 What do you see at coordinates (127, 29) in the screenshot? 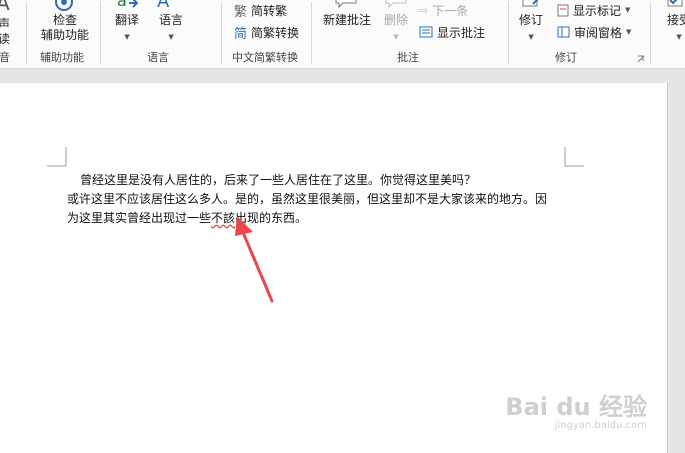
I see `translate-button: 翻译 ▼` at bounding box center [127, 29].